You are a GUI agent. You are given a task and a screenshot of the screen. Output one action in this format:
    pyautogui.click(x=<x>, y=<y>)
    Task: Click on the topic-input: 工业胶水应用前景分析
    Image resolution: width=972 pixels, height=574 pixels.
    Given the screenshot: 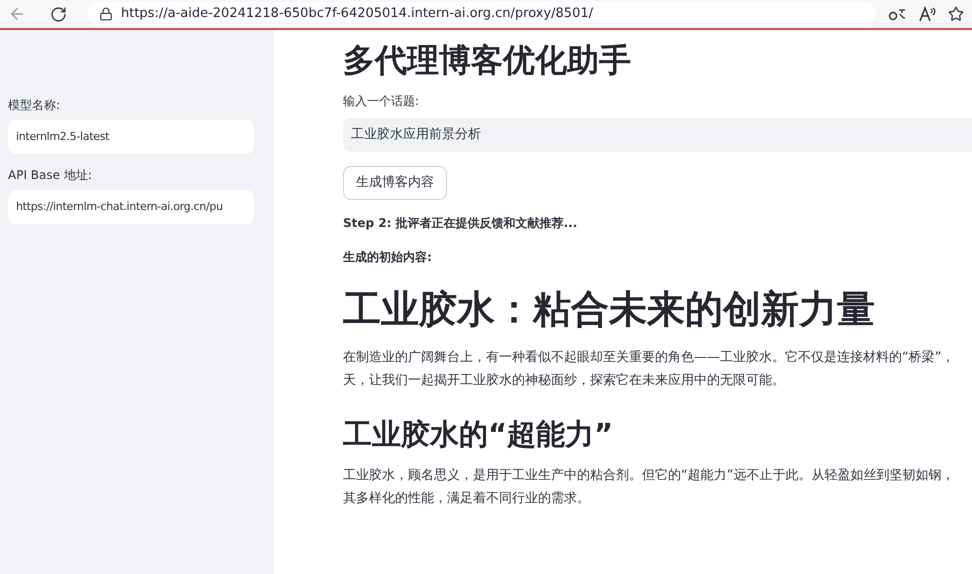 What is the action you would take?
    pyautogui.click(x=657, y=135)
    